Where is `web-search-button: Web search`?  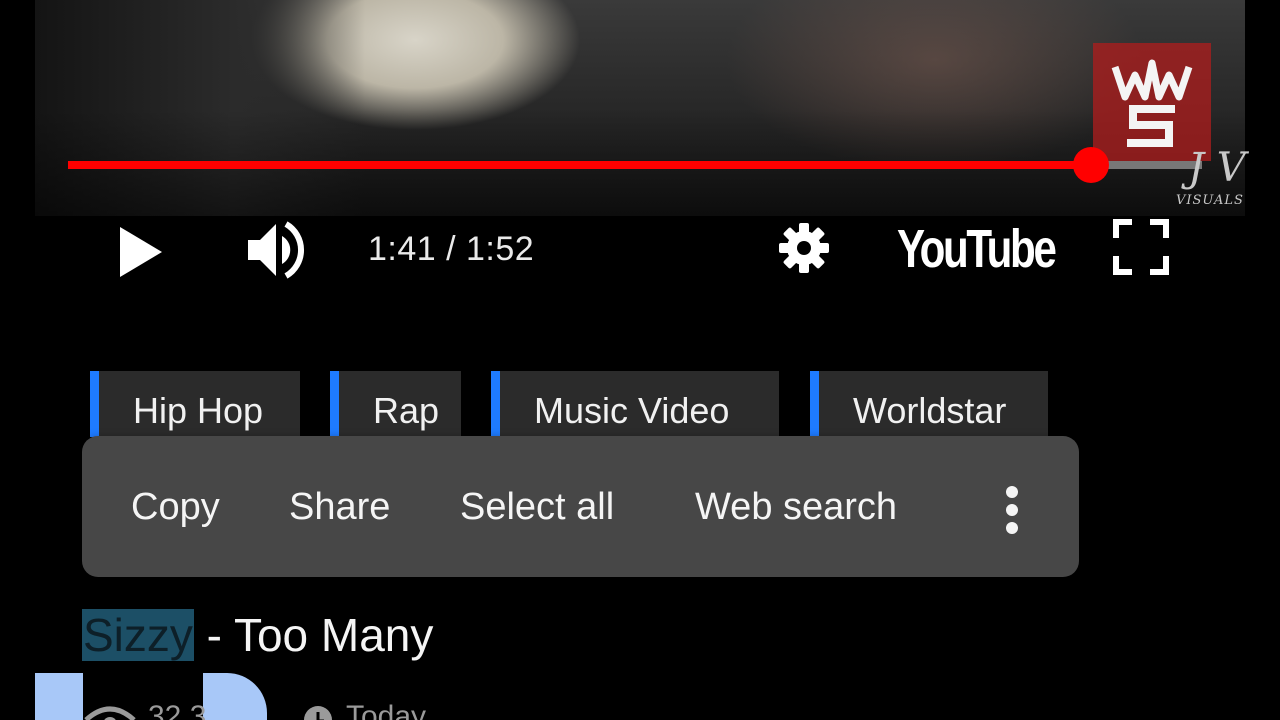
web-search-button: Web search is located at coordinates (796, 507).